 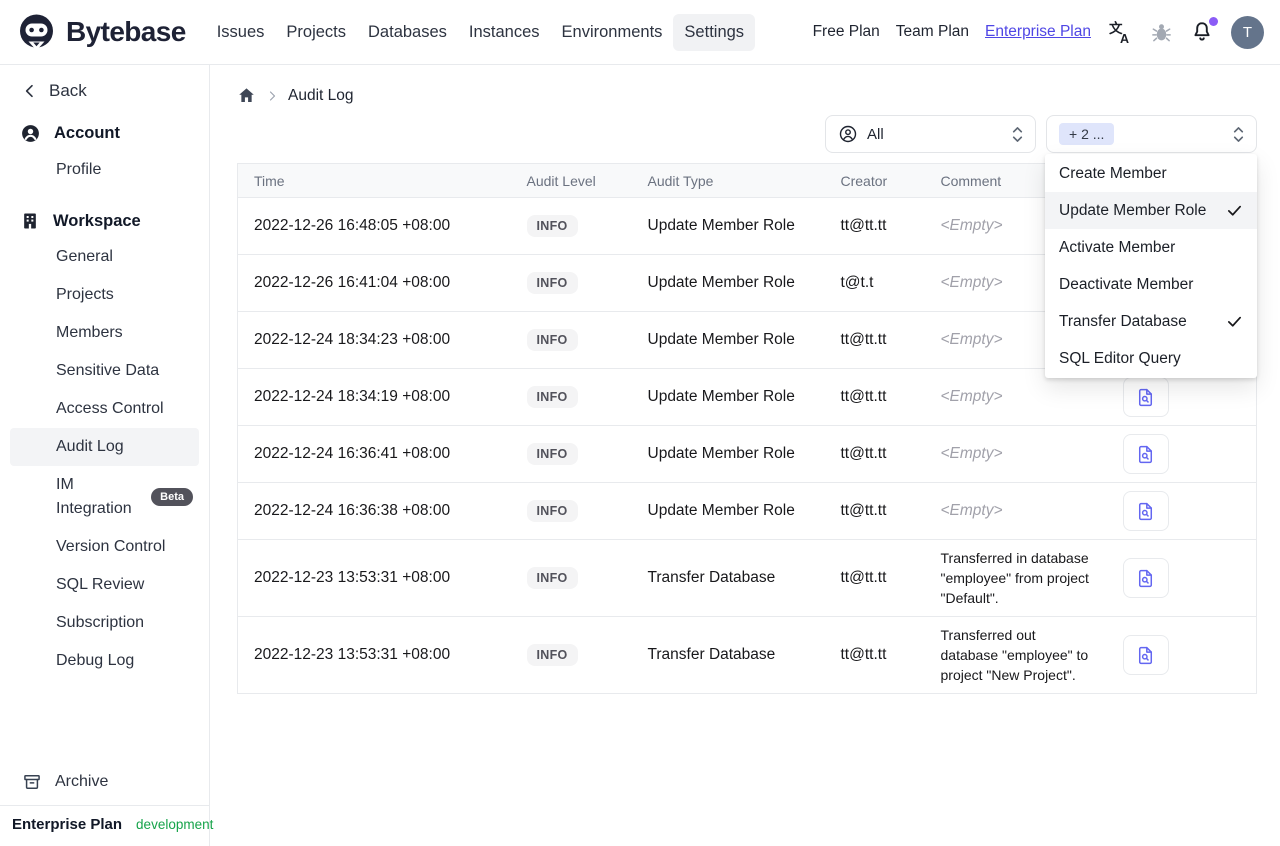 I want to click on environment-label: development, so click(x=175, y=824).